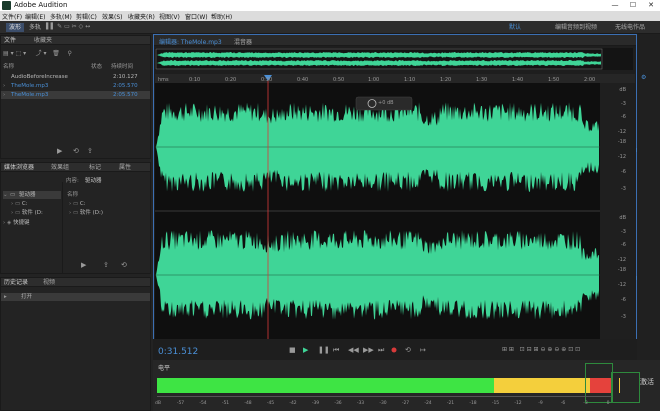  What do you see at coordinates (75, 86) in the screenshot?
I see `file-row: › TheMole.mp3 2:05.570` at bounding box center [75, 86].